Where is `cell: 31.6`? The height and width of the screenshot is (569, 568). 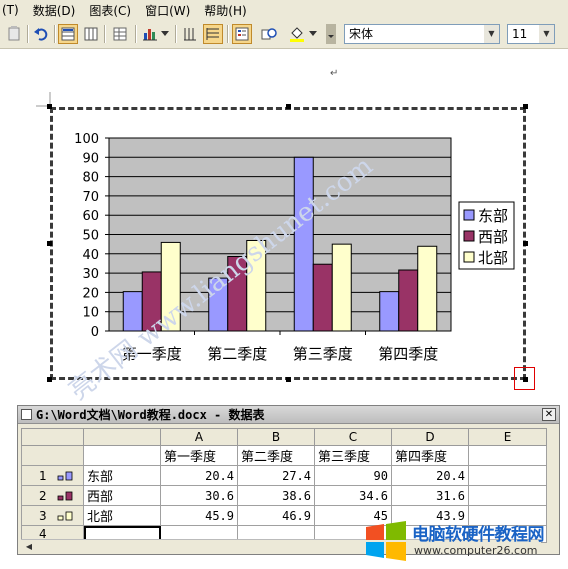
cell: 31.6 is located at coordinates (430, 495).